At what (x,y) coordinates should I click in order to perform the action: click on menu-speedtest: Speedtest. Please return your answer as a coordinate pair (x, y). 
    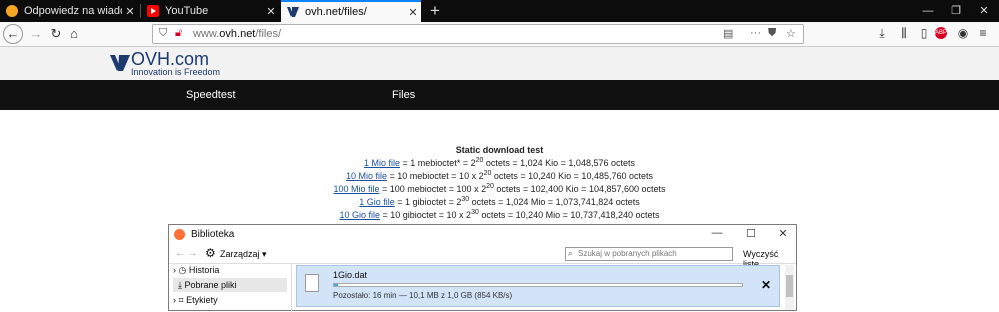
    Looking at the image, I should click on (211, 95).